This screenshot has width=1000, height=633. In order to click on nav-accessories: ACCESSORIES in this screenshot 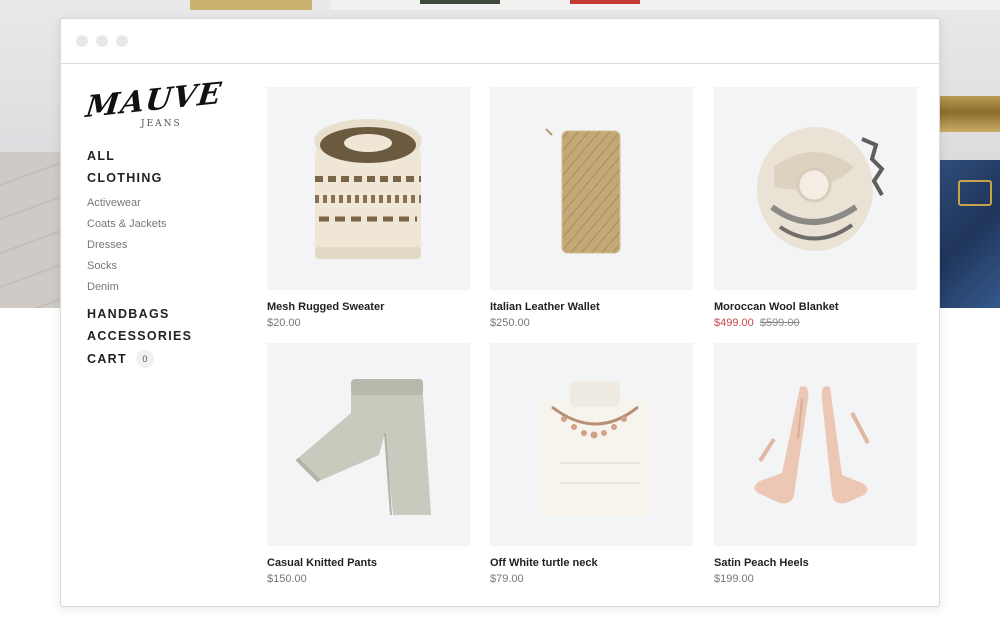, I will do `click(167, 336)`.